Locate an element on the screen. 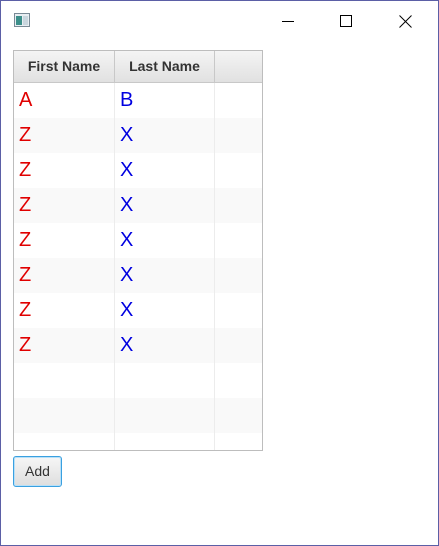 The image size is (439, 546). table-row: A B is located at coordinates (138, 100).